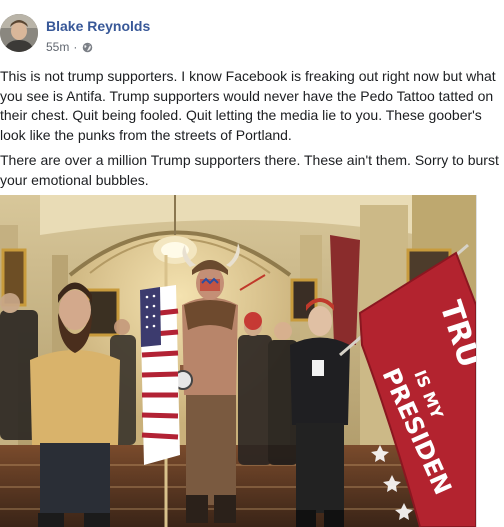  Describe the element at coordinates (69, 47) in the screenshot. I see `post-meta: 55m ·` at that location.